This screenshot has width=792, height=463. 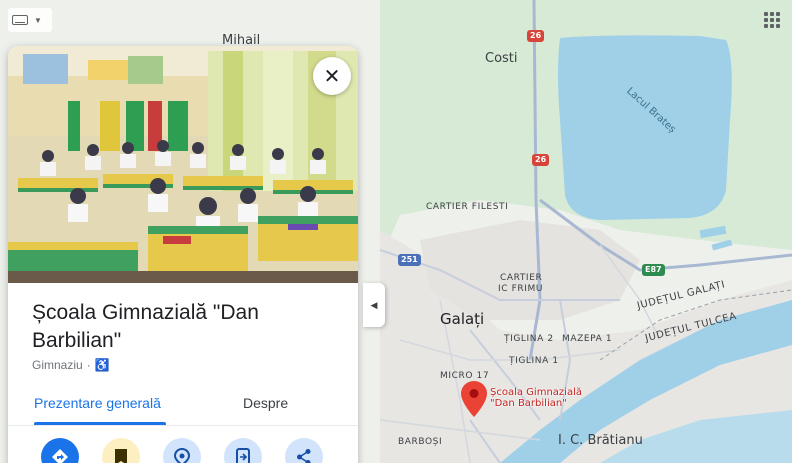 What do you see at coordinates (97, 403) in the screenshot?
I see `tab-overview: Prezentare generală` at bounding box center [97, 403].